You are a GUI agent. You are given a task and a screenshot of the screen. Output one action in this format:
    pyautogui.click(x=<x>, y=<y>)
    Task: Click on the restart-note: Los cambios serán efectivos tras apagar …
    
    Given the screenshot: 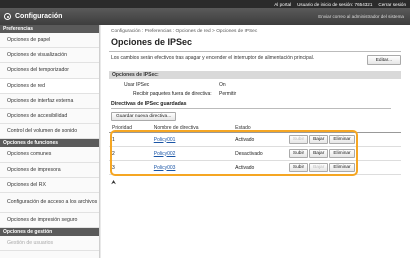 What is the action you would take?
    pyautogui.click(x=213, y=58)
    